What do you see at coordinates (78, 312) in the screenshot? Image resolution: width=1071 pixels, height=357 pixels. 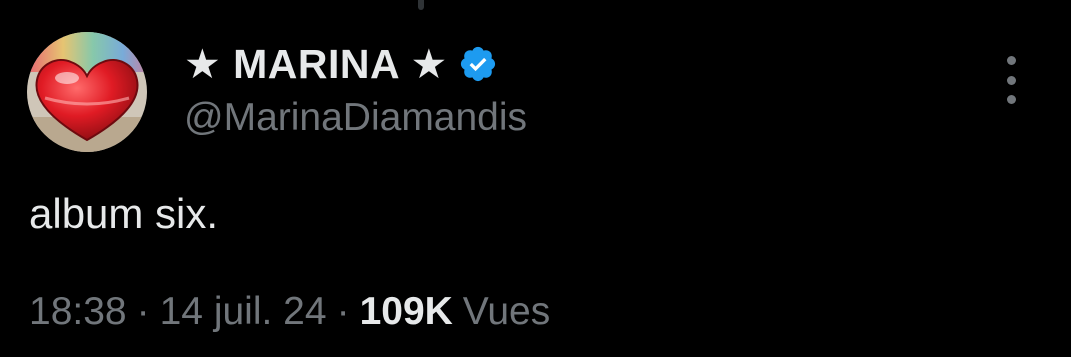 I see `tweet-time: 18:38` at bounding box center [78, 312].